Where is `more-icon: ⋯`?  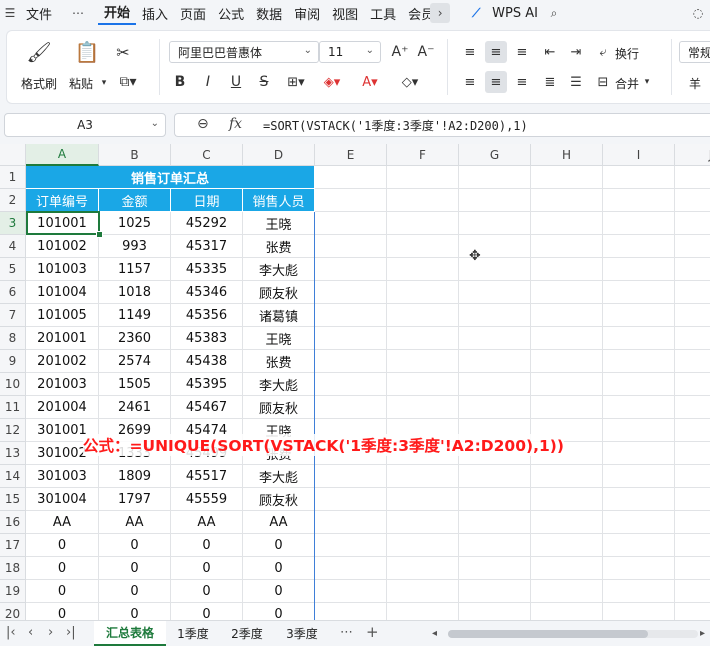 more-icon: ⋯ is located at coordinates (78, 13).